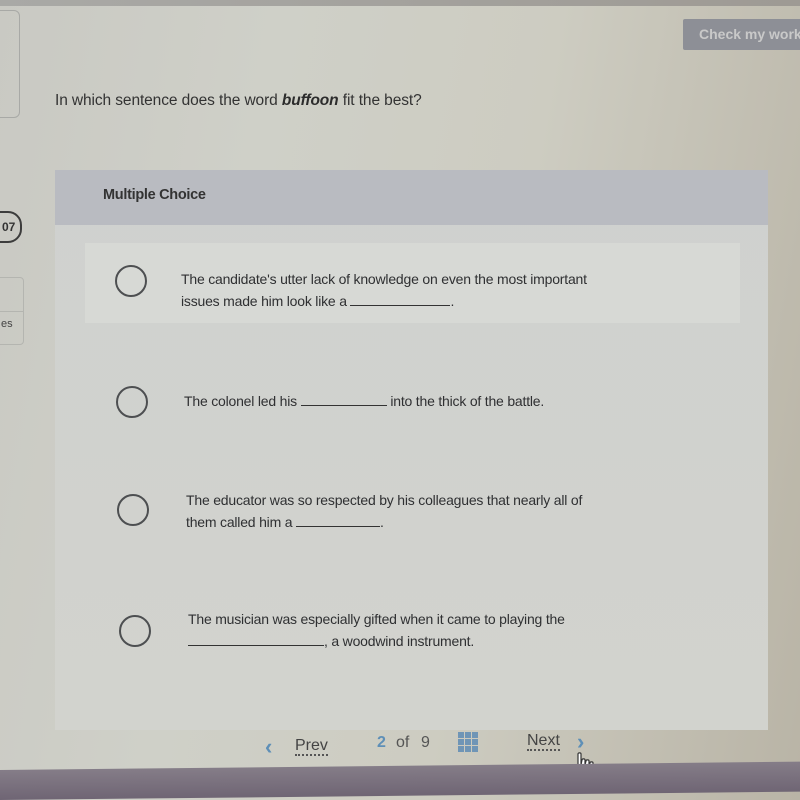 This screenshot has width=800, height=800. Describe the element at coordinates (400, 780) in the screenshot. I see `monitor-bezel` at that location.